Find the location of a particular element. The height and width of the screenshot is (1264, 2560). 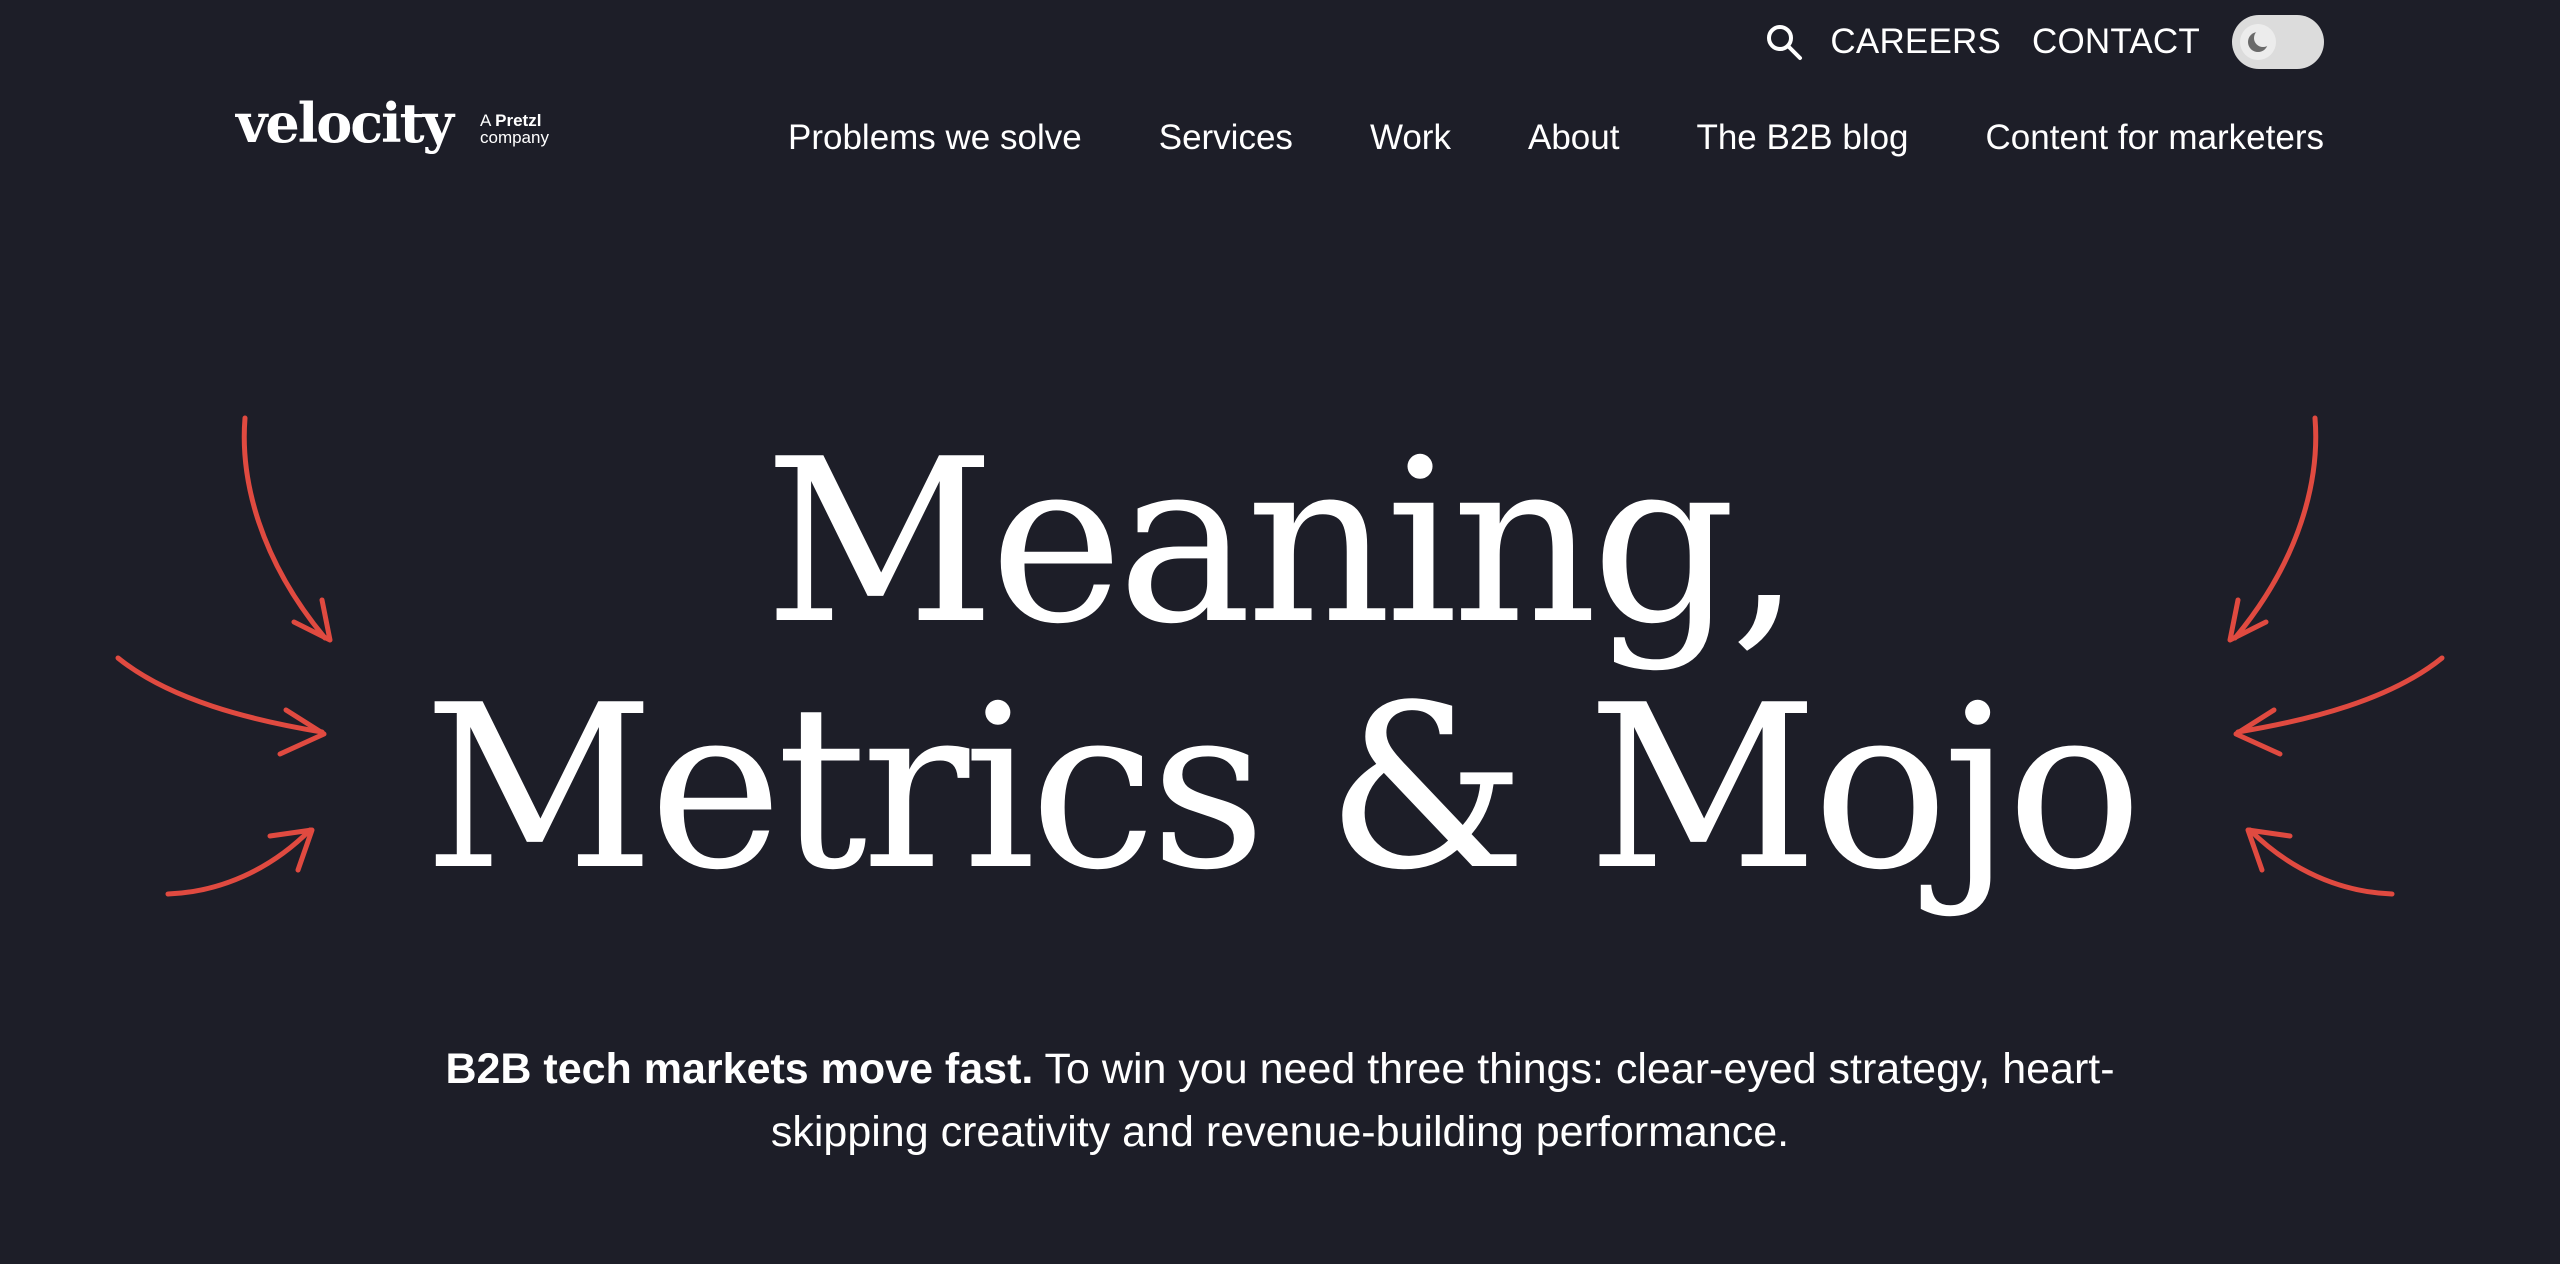

moon-icon is located at coordinates (2258, 42).